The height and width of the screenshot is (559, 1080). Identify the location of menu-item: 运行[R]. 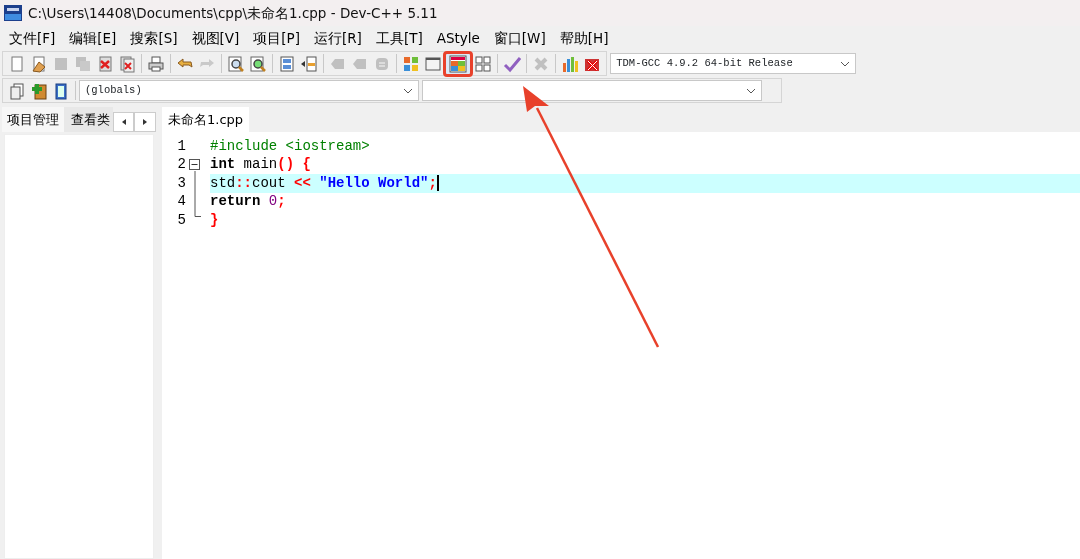
(337, 38).